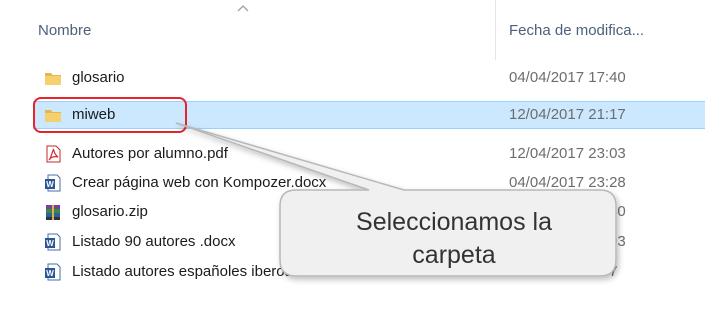 The height and width of the screenshot is (322, 705). What do you see at coordinates (110, 211) in the screenshot?
I see `file-name: glosario.zip` at bounding box center [110, 211].